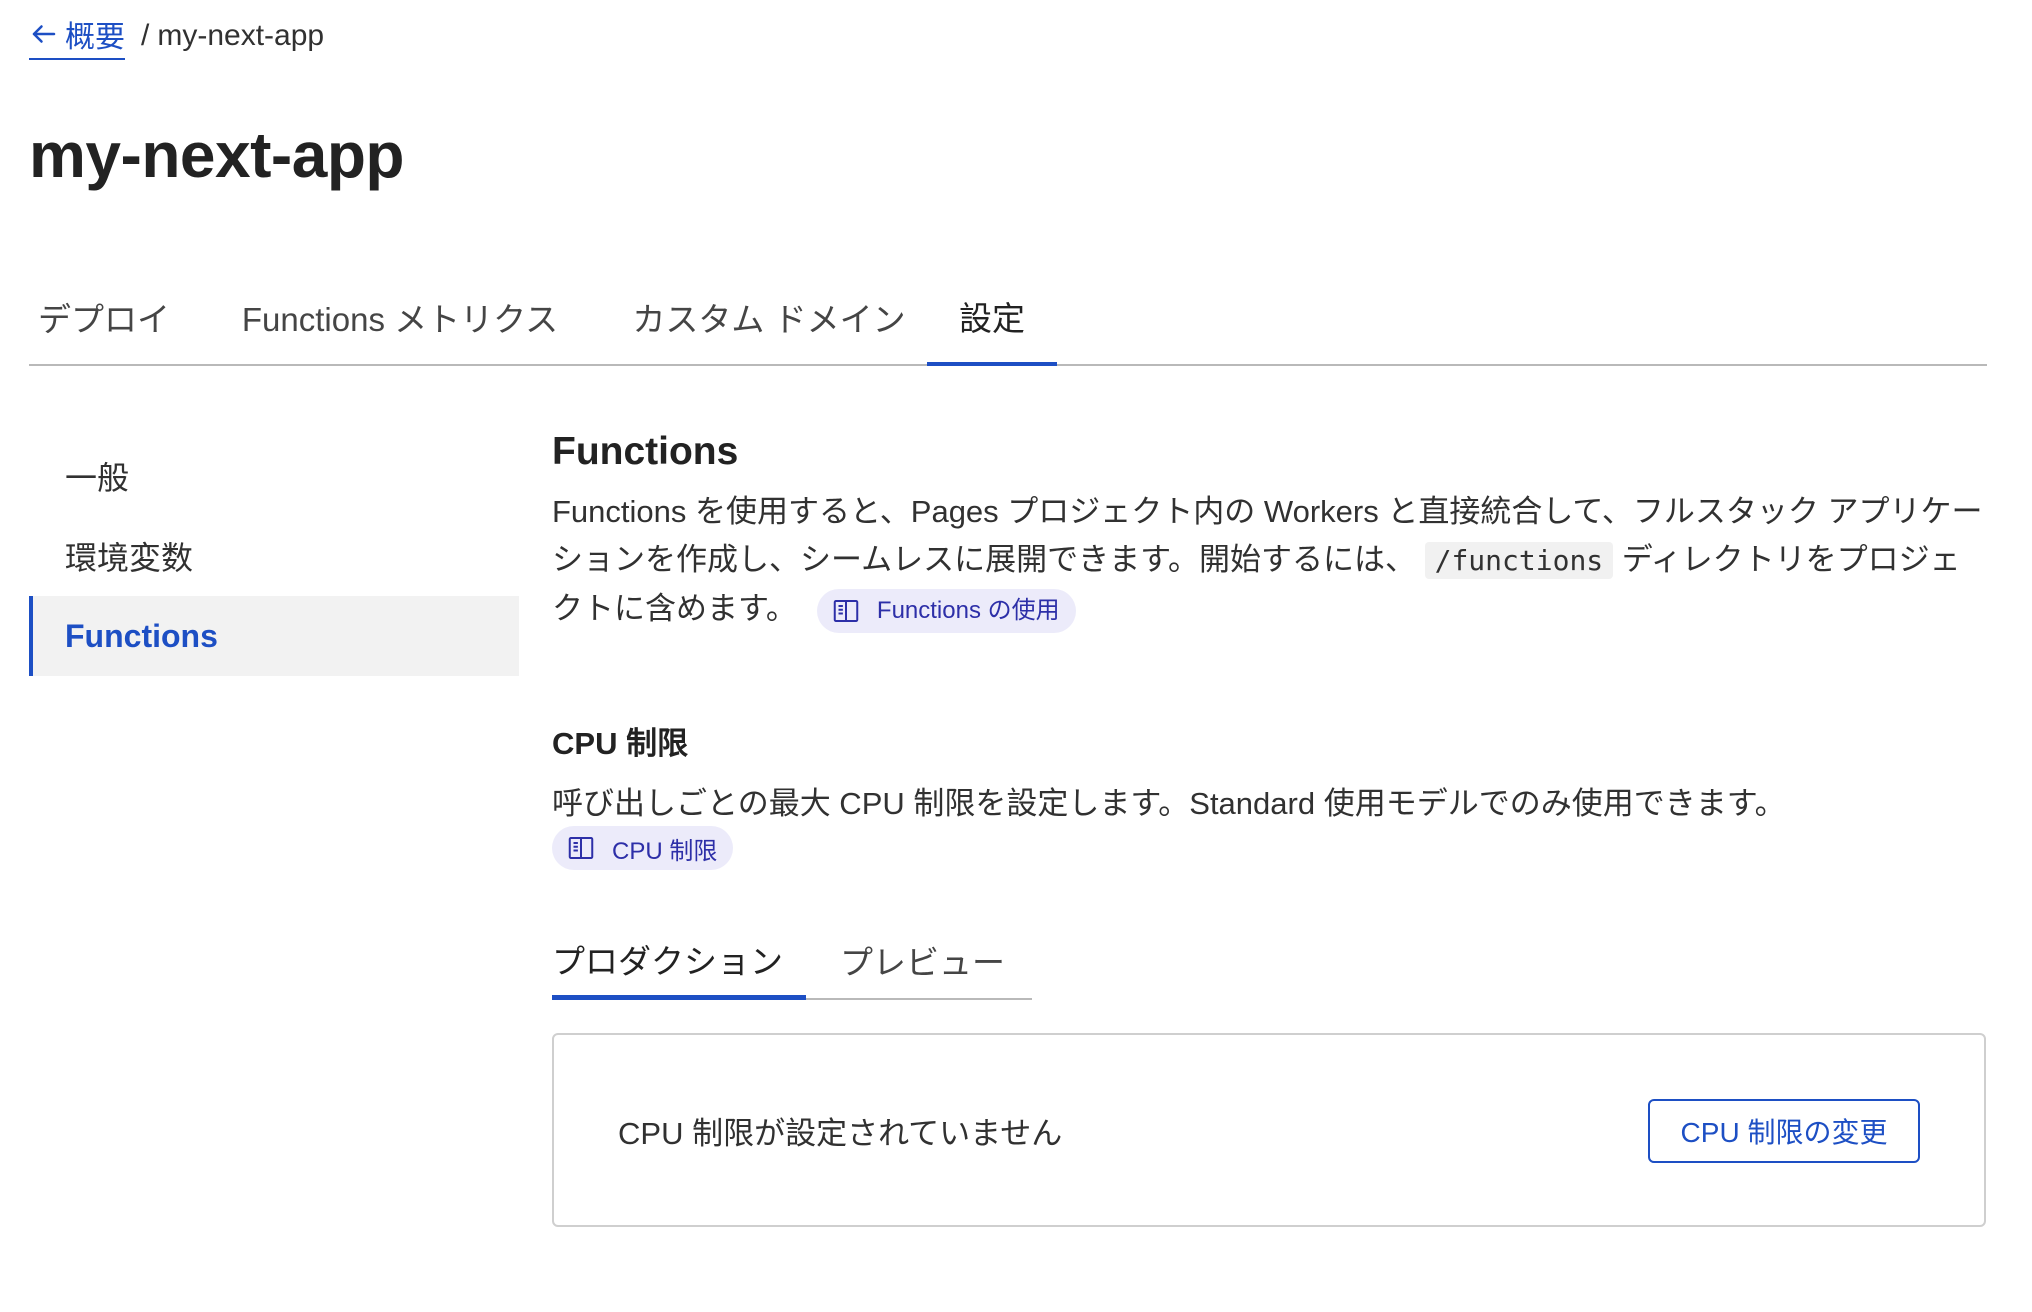  I want to click on settings-sidebar: 一般 環境変数 Functions, so click(274, 556).